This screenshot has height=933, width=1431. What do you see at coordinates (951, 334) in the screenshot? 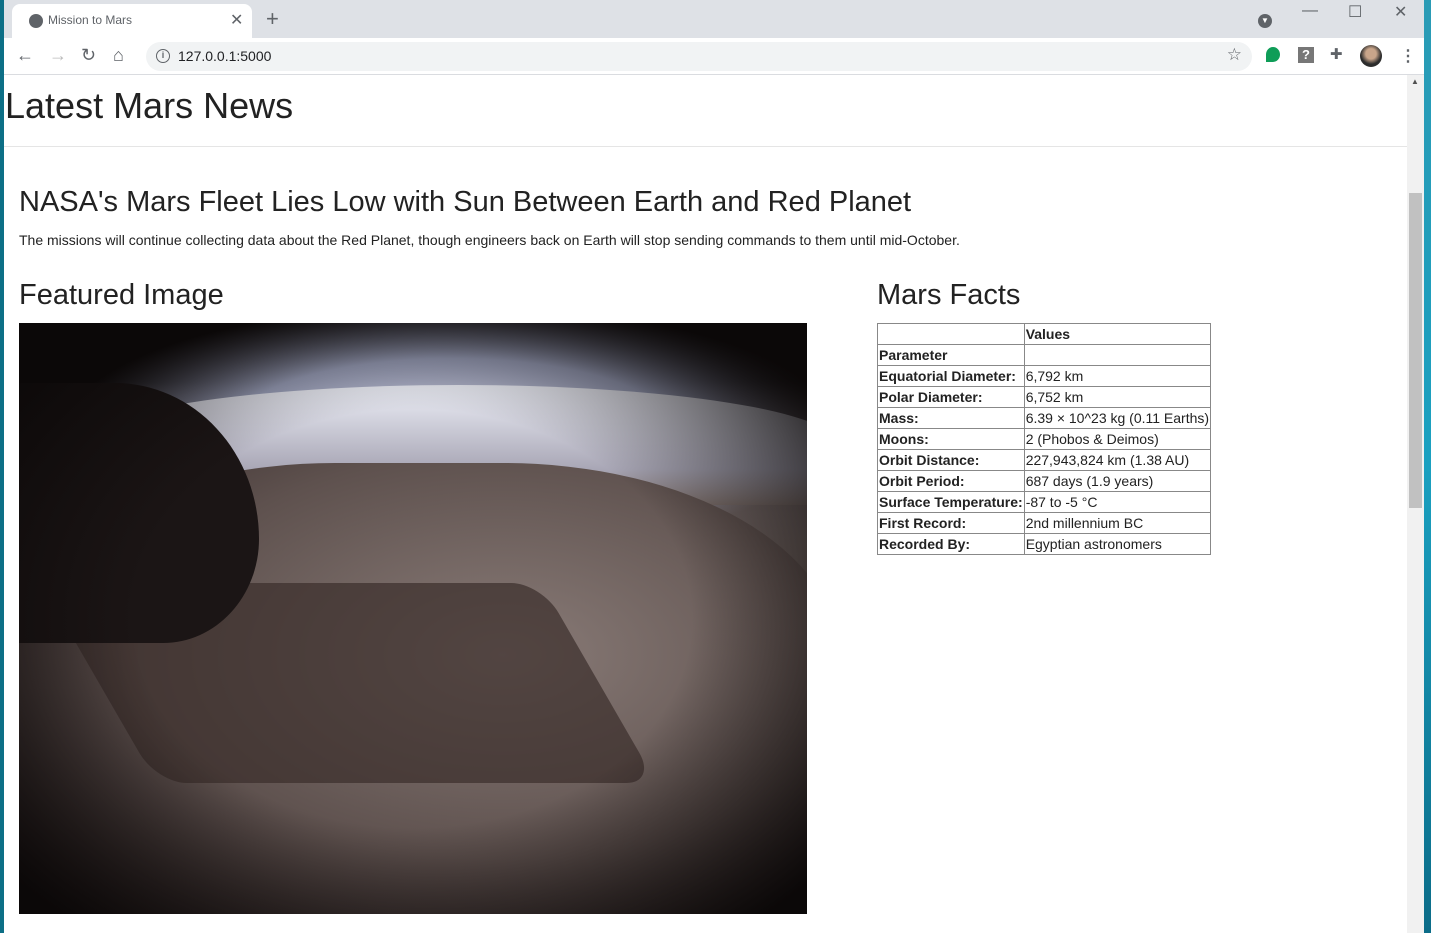
I see `table-header-blank` at bounding box center [951, 334].